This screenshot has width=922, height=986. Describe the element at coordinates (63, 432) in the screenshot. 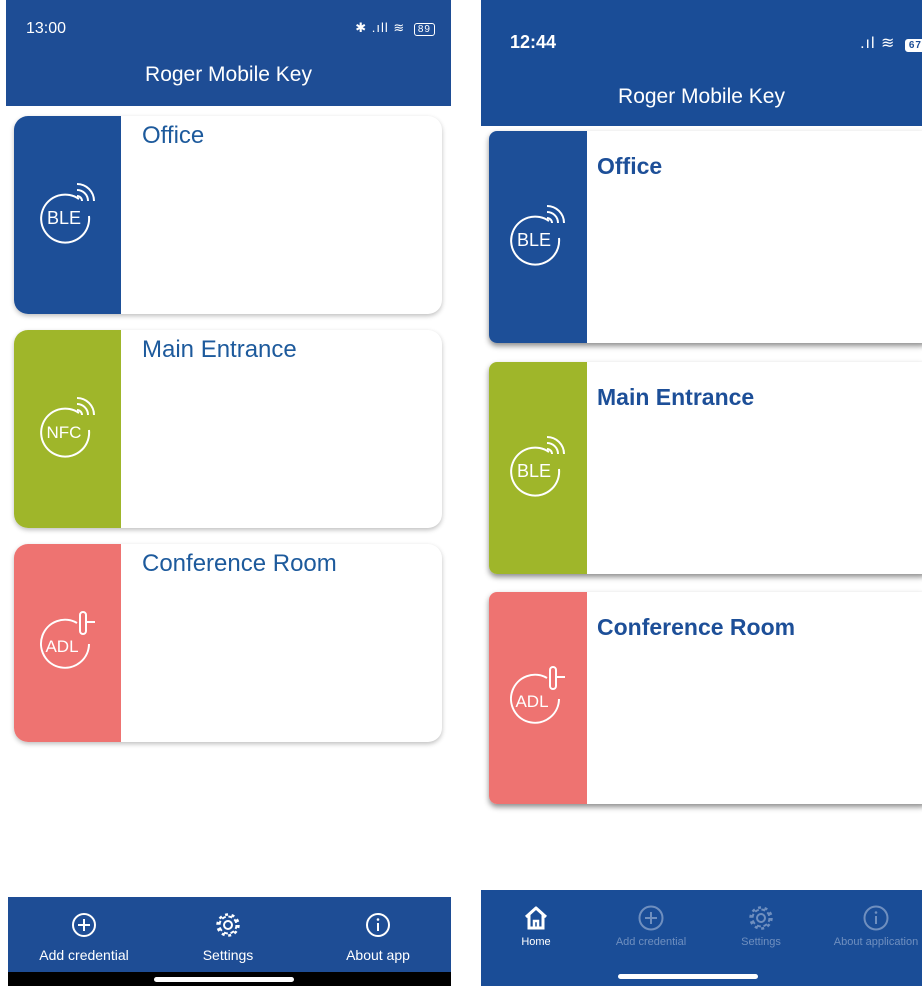

I see `svg-text: NFC` at that location.